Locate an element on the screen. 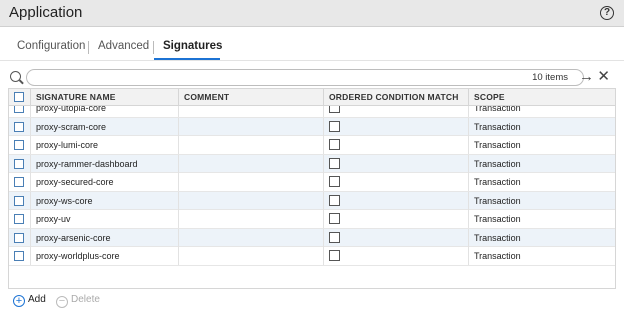  column-header-signature-name: SIGNATURE NAME is located at coordinates (105, 97).